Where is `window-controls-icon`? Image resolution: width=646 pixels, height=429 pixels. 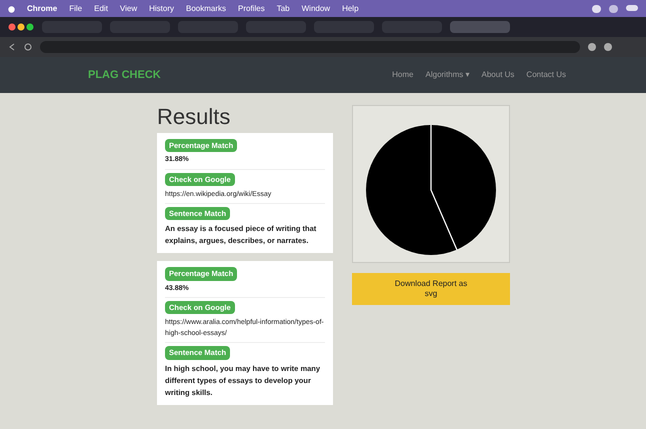
window-controls-icon is located at coordinates (21, 27).